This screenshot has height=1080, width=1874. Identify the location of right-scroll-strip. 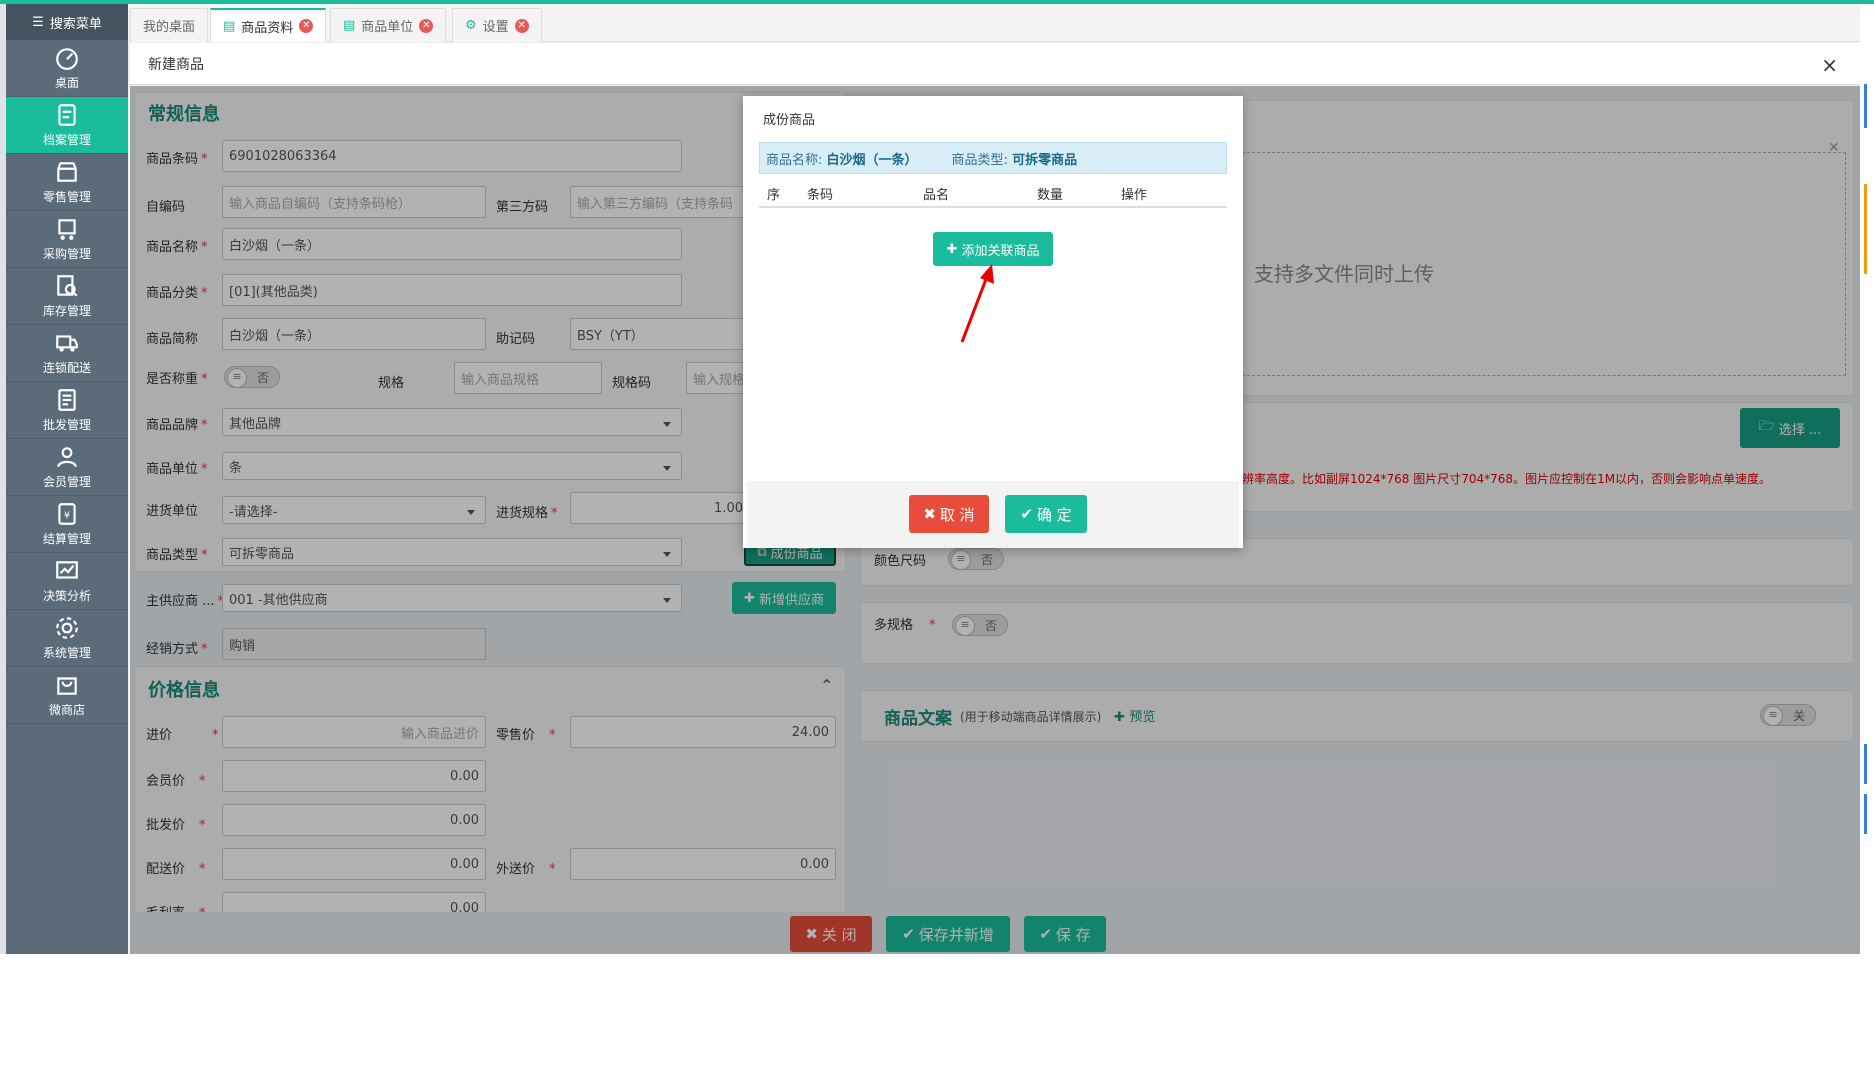
(1867, 479).